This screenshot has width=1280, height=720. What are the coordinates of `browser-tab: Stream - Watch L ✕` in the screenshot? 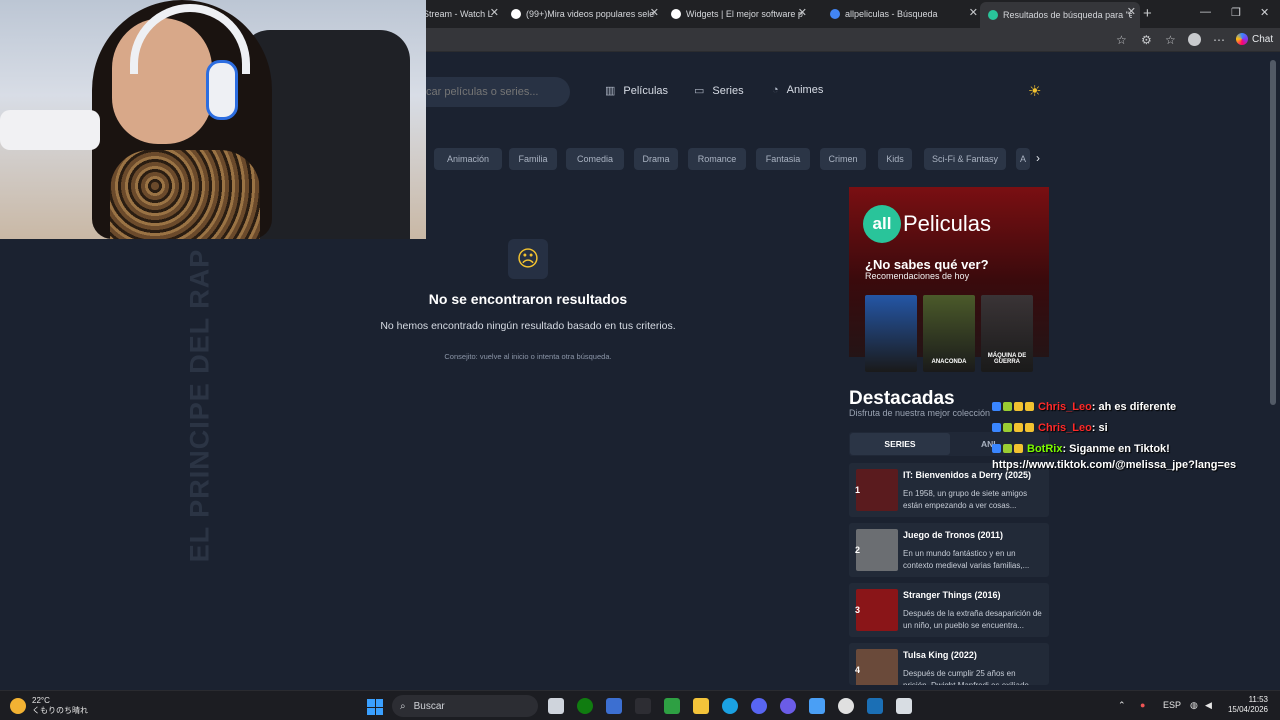 It's located at (459, 14).